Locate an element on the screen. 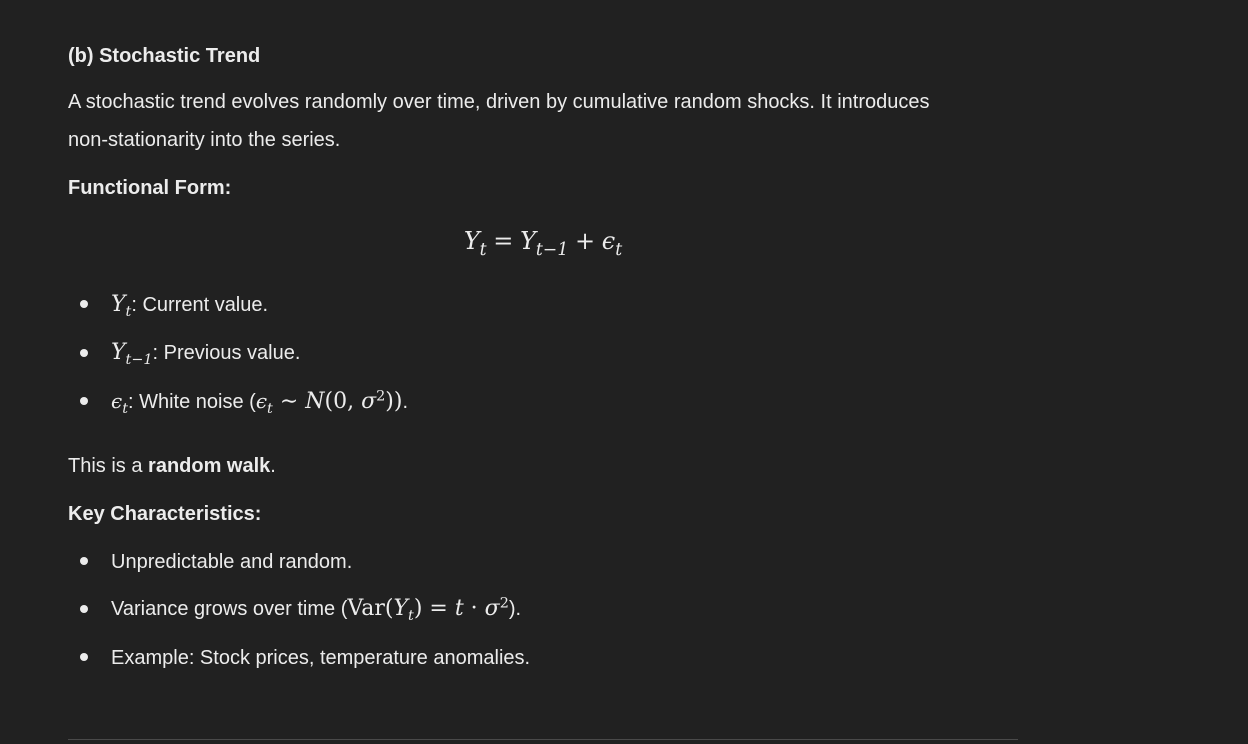  characteristic-item: Unpredictable and random. is located at coordinates (232, 562).